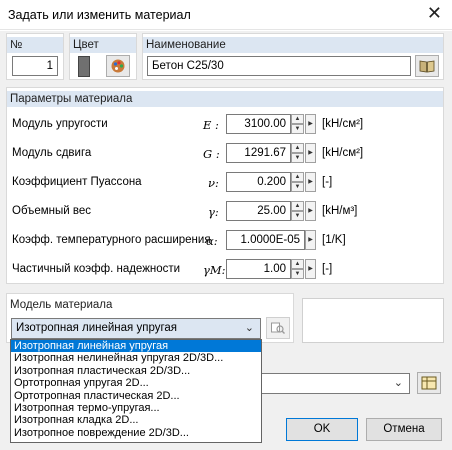  Describe the element at coordinates (343, 124) in the screenshot. I see `param-unit-elastic-modulus: [kH/см²]` at that location.